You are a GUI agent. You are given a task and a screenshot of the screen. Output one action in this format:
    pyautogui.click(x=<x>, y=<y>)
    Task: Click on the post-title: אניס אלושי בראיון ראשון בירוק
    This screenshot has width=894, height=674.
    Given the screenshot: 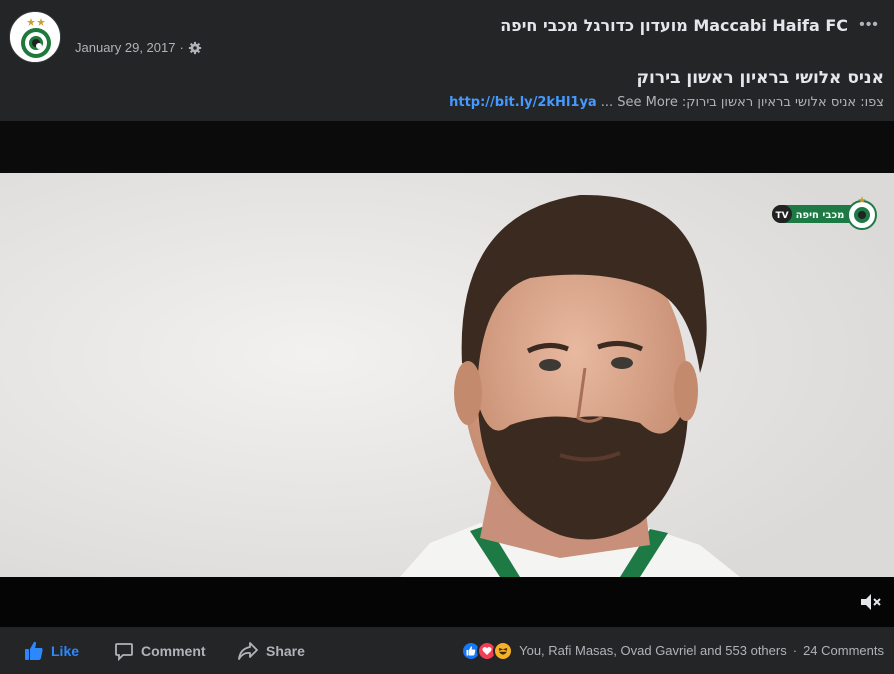 What is the action you would take?
    pyautogui.click(x=760, y=78)
    